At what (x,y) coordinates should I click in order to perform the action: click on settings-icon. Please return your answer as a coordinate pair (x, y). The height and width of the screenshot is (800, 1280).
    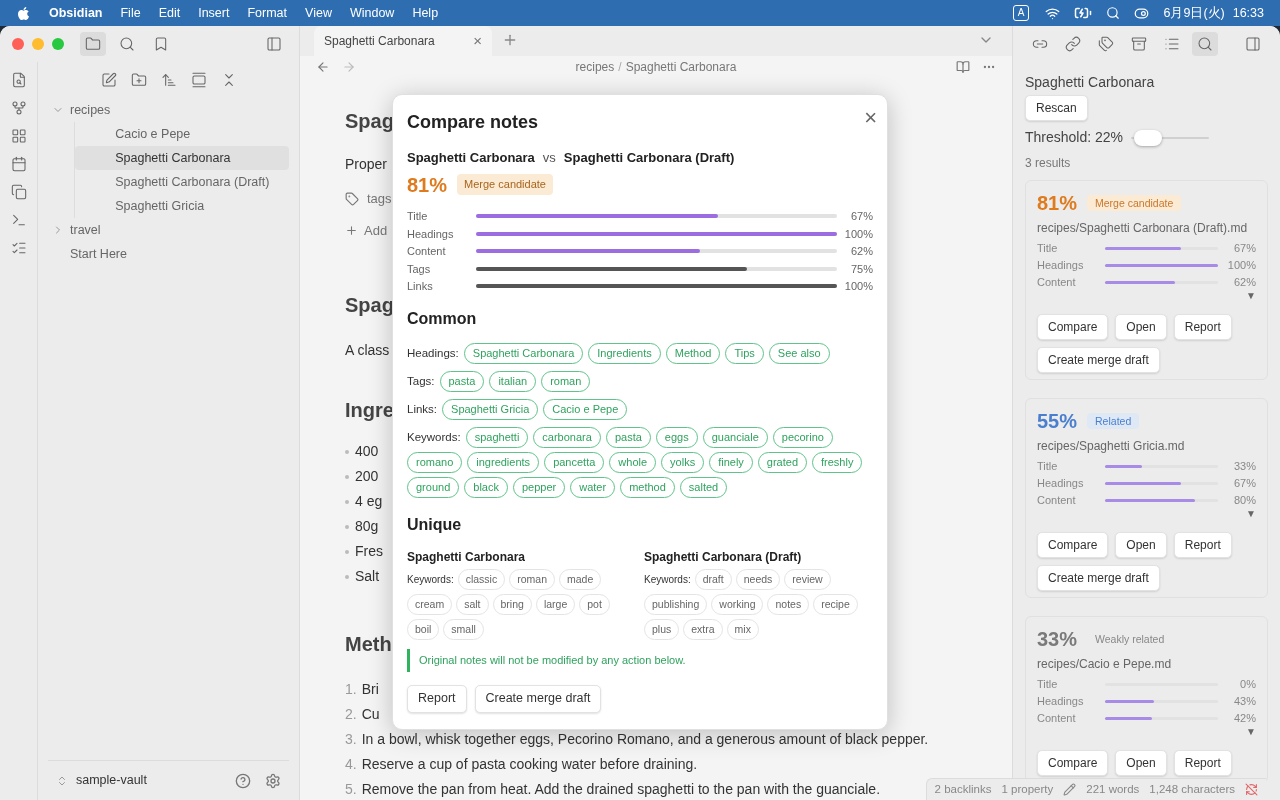
    Looking at the image, I should click on (273, 780).